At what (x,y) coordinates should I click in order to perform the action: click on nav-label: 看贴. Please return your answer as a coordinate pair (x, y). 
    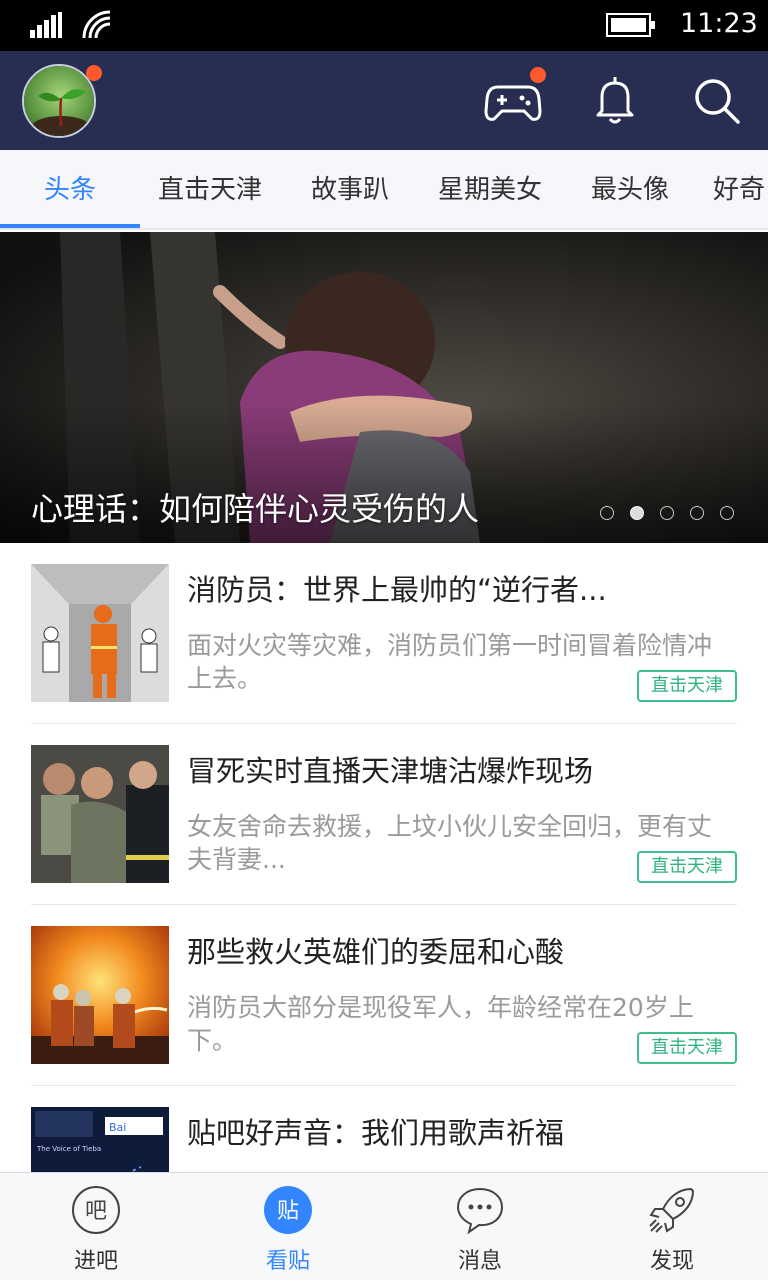
    Looking at the image, I should click on (287, 1261).